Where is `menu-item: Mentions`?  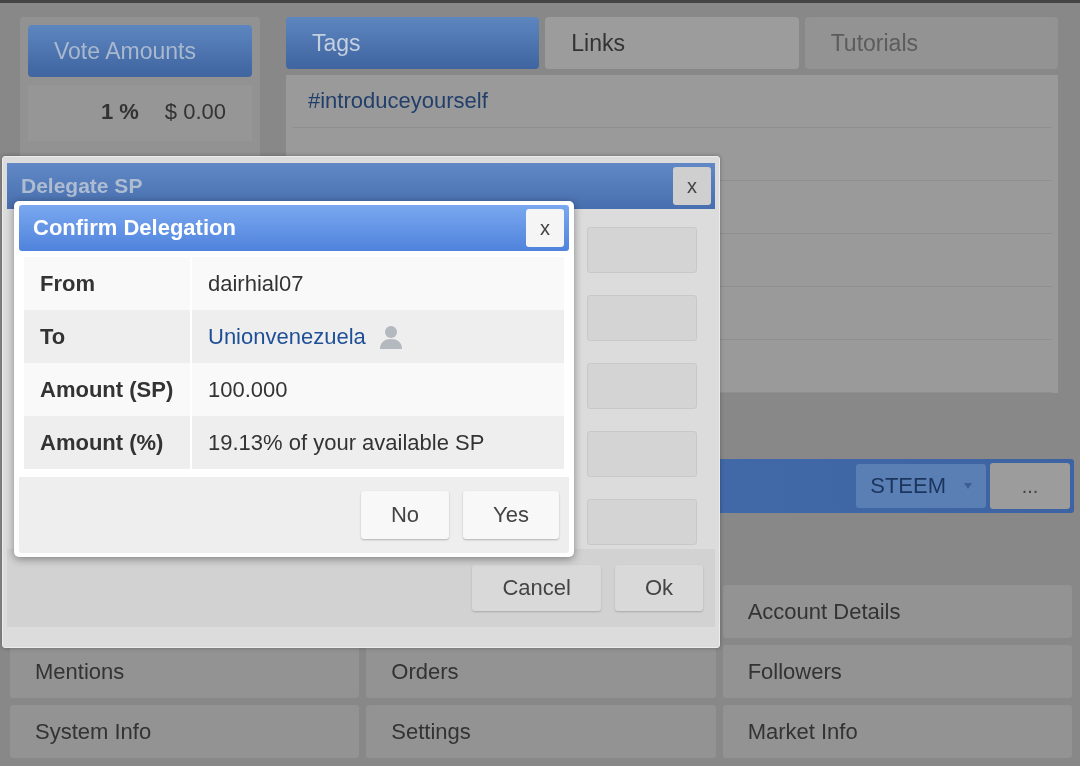
menu-item: Mentions is located at coordinates (185, 671).